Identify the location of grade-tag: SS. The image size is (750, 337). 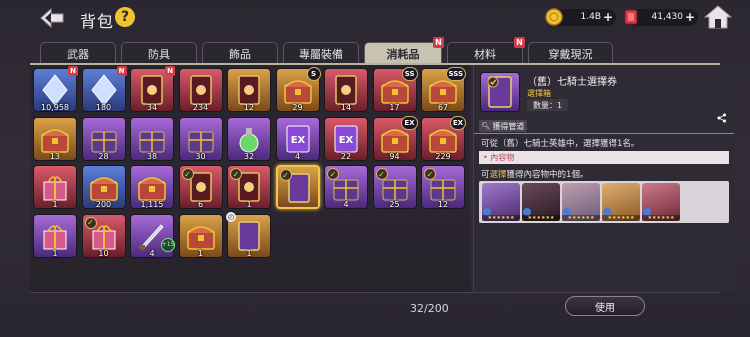
(409, 74).